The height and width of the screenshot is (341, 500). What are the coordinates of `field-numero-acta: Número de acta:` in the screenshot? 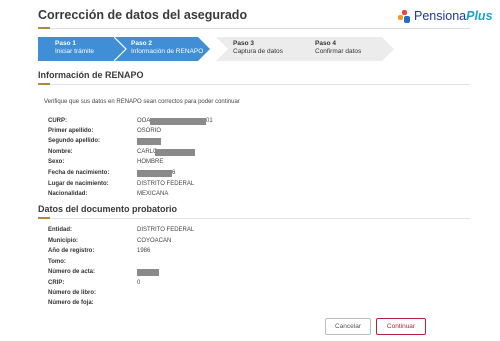 It's located at (238, 272).